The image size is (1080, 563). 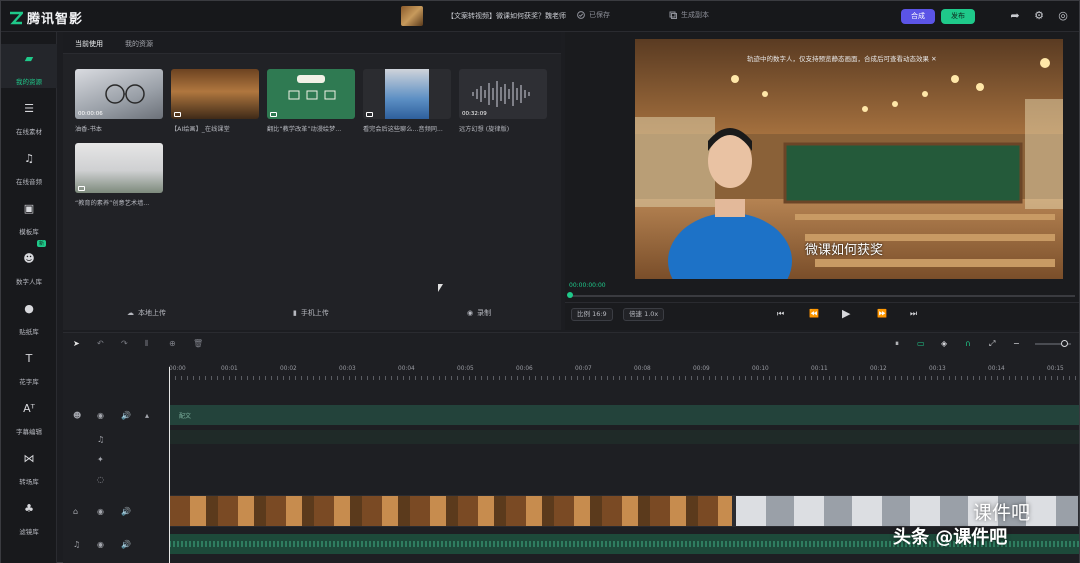 I want to click on preview-scrubber, so click(x=822, y=295).